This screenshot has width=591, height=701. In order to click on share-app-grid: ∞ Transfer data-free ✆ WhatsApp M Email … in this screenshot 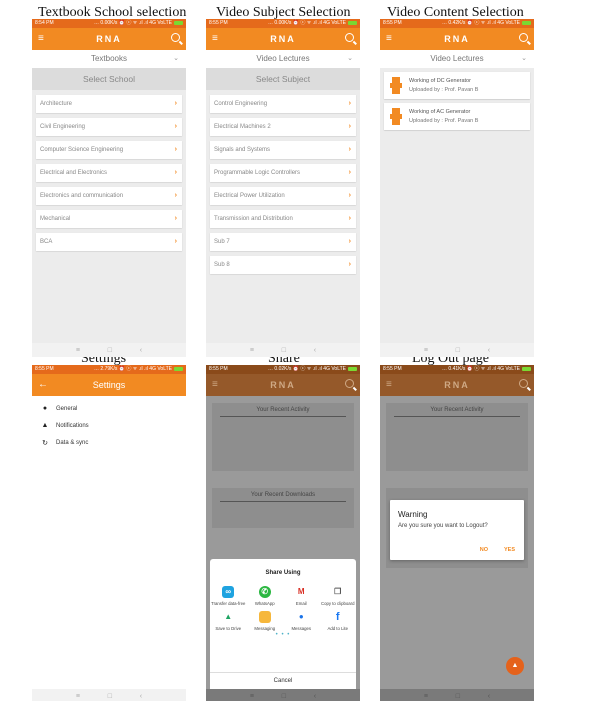, I will do `click(283, 608)`.